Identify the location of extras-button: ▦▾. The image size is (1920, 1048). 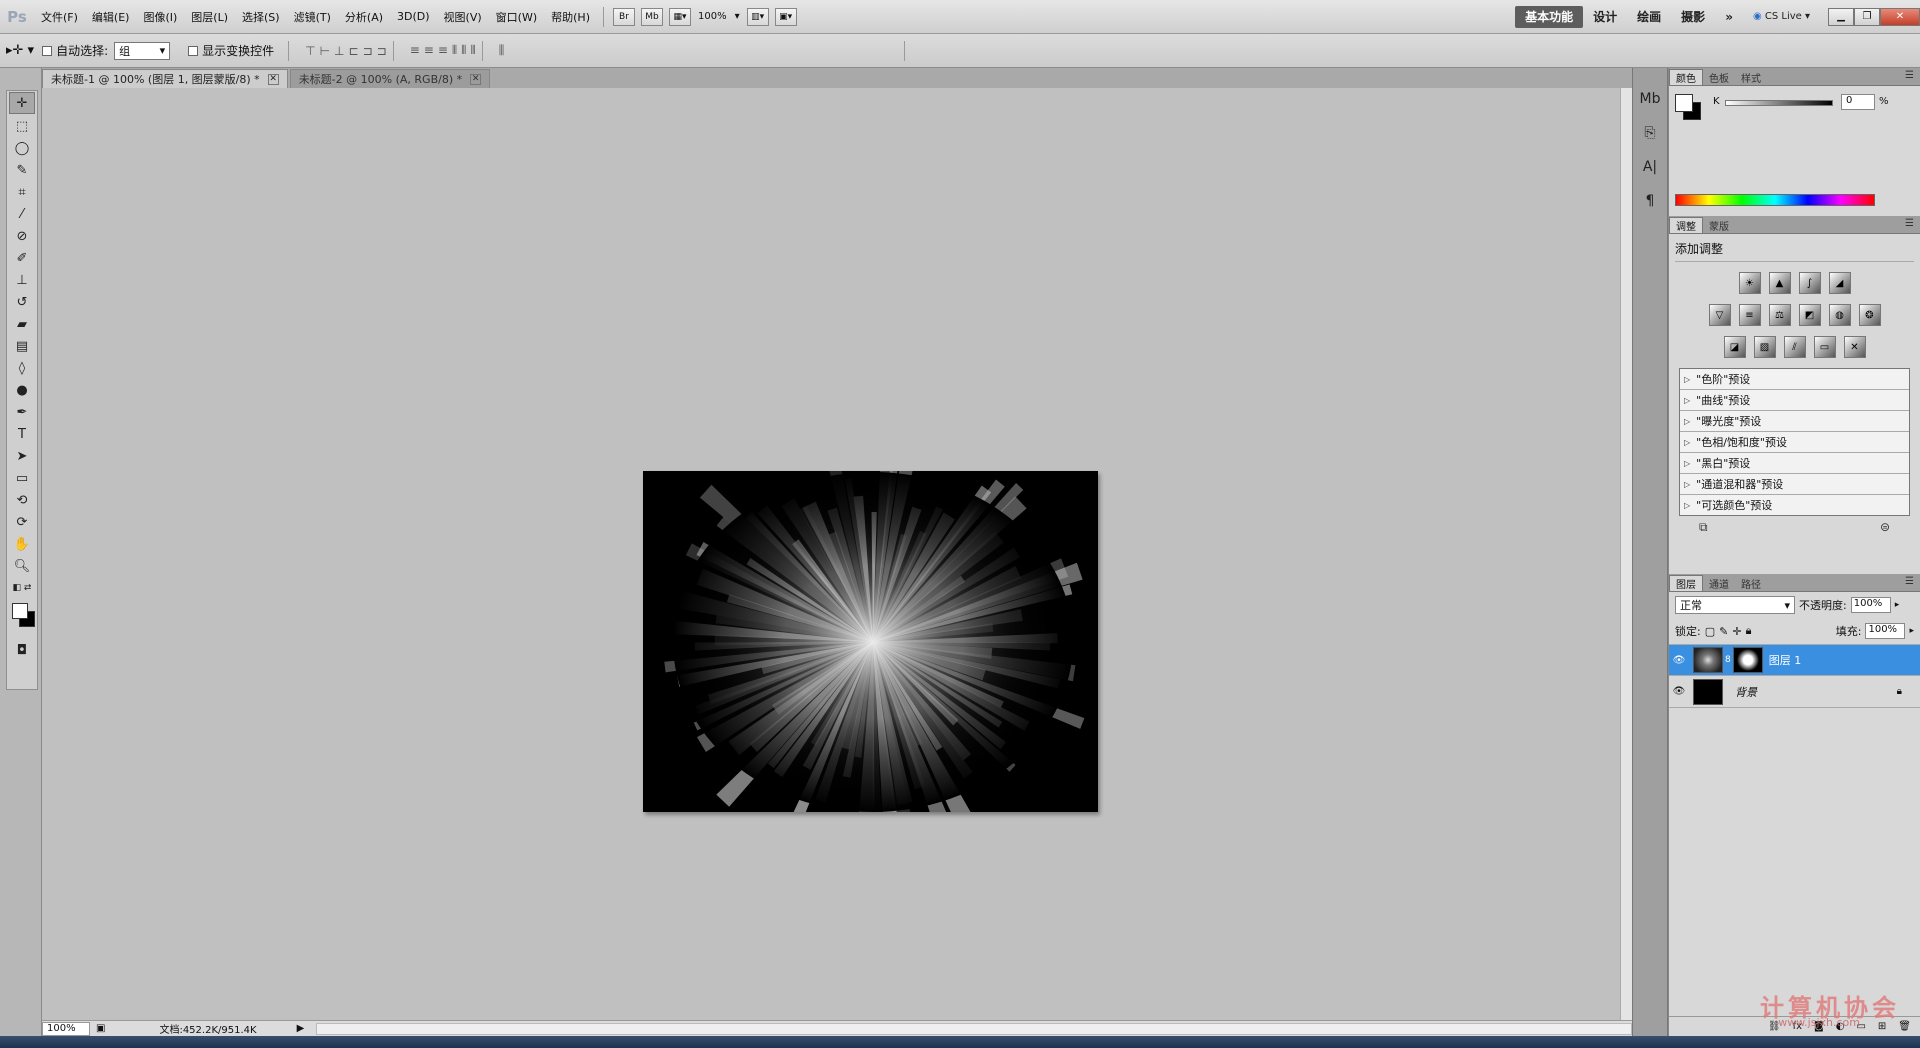
(679, 16).